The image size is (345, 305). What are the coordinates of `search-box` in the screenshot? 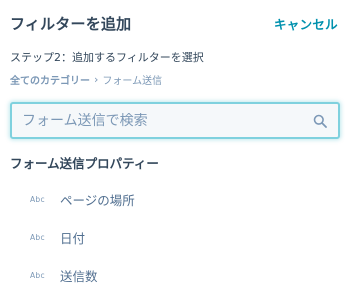 It's located at (175, 120).